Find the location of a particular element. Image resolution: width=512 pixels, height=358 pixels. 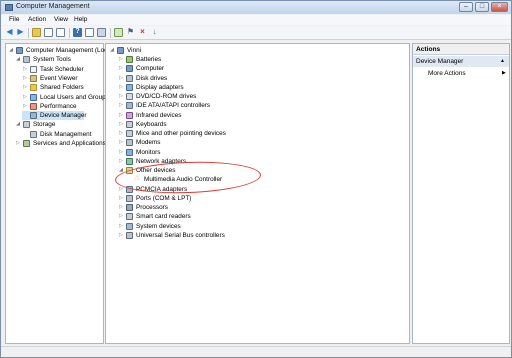

forward-arrow-icon: ▶ is located at coordinates (20, 32).